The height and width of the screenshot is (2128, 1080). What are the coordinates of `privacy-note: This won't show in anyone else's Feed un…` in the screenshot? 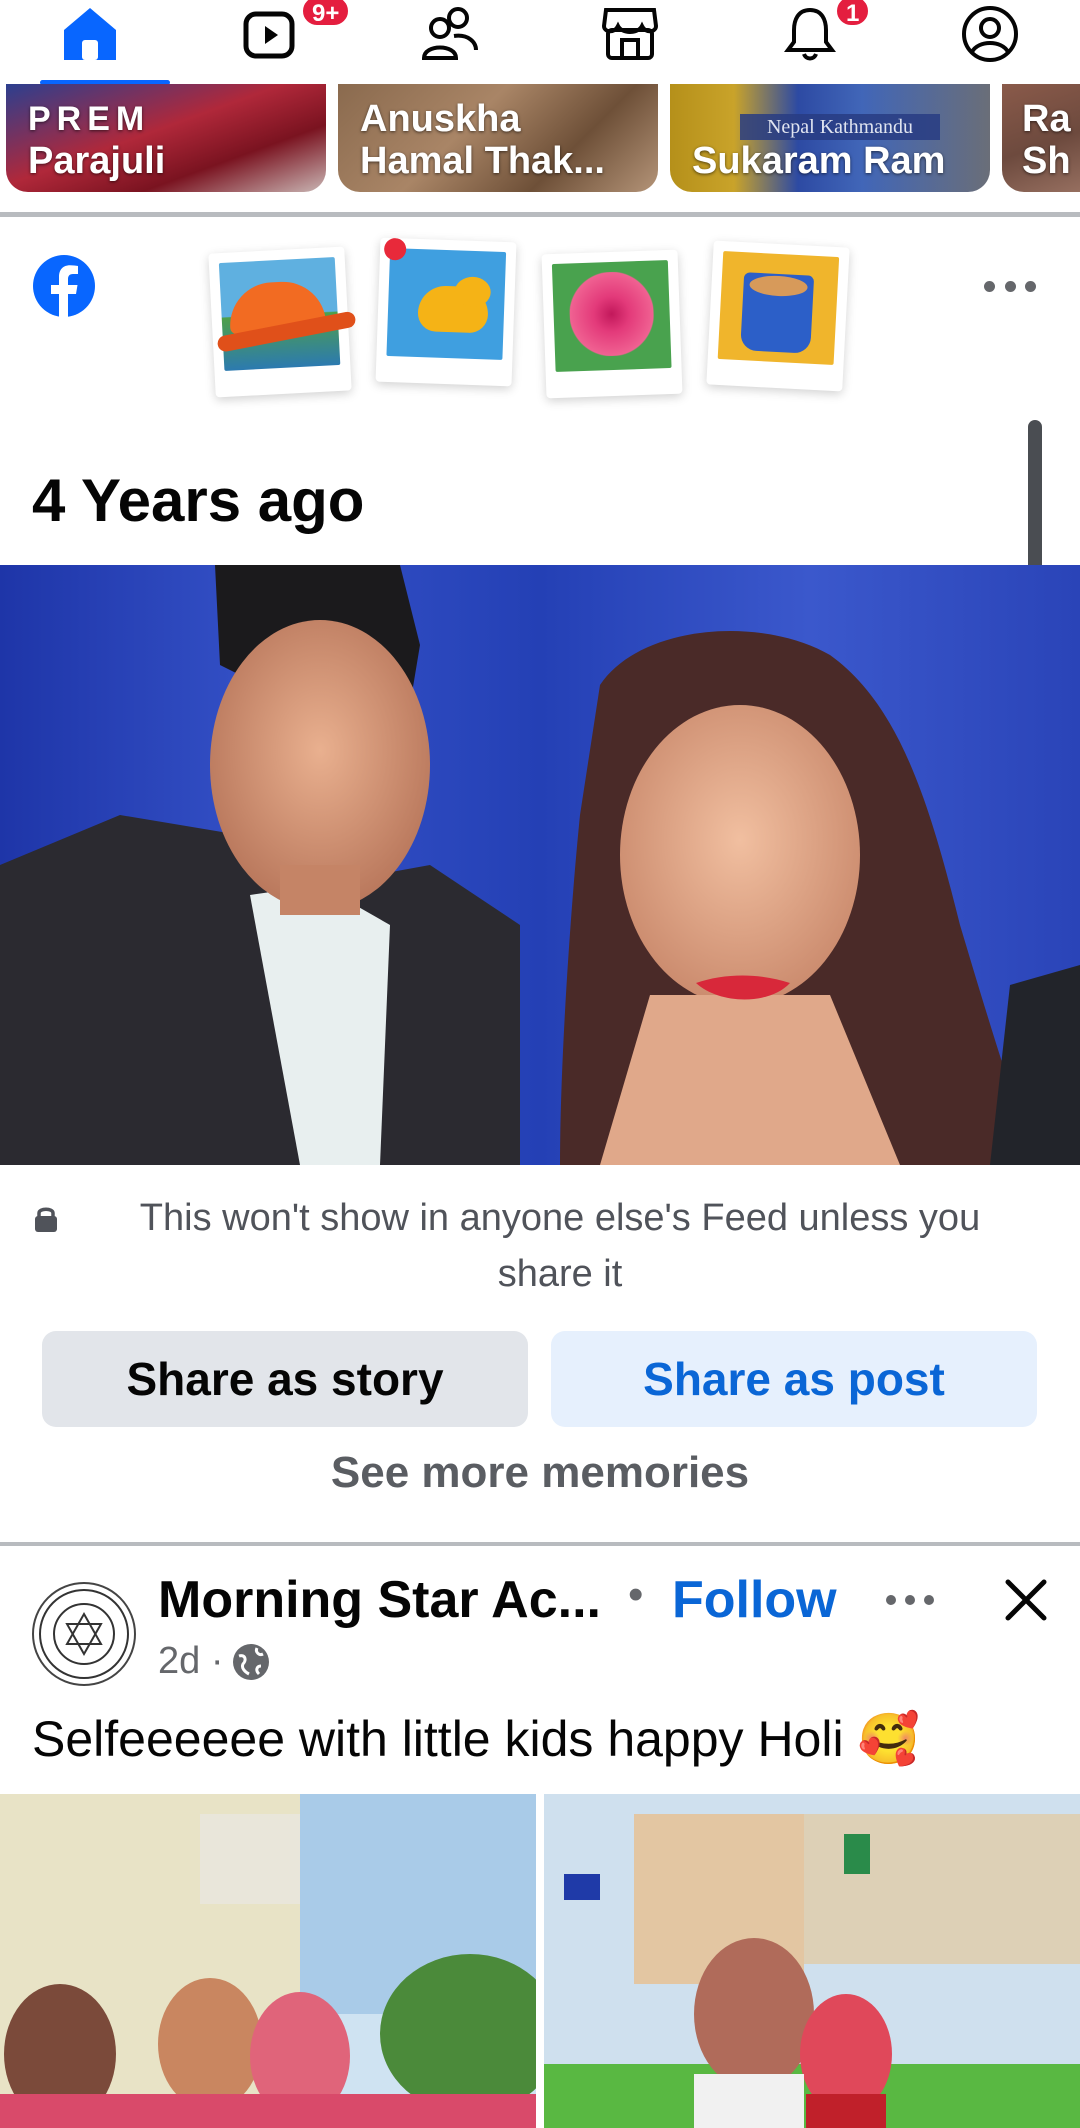 It's located at (540, 1245).